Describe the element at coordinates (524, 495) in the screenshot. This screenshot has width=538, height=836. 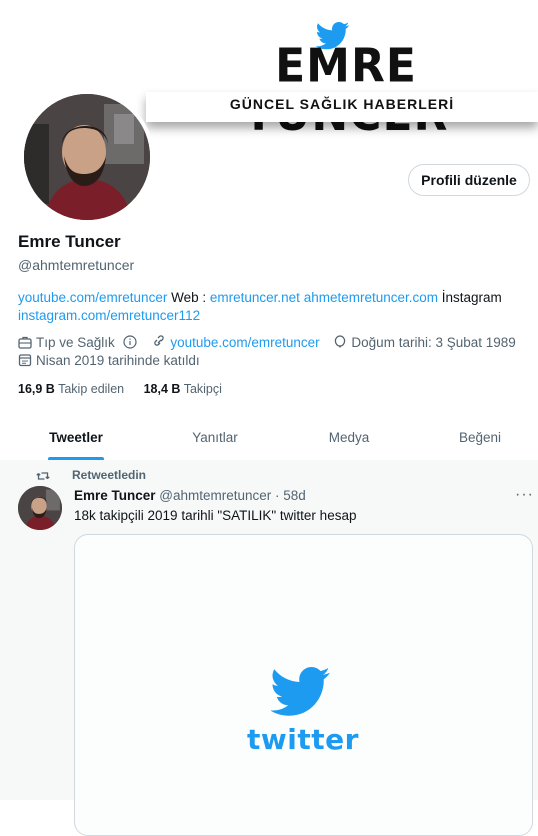
I see `more-options-icon: ···` at that location.